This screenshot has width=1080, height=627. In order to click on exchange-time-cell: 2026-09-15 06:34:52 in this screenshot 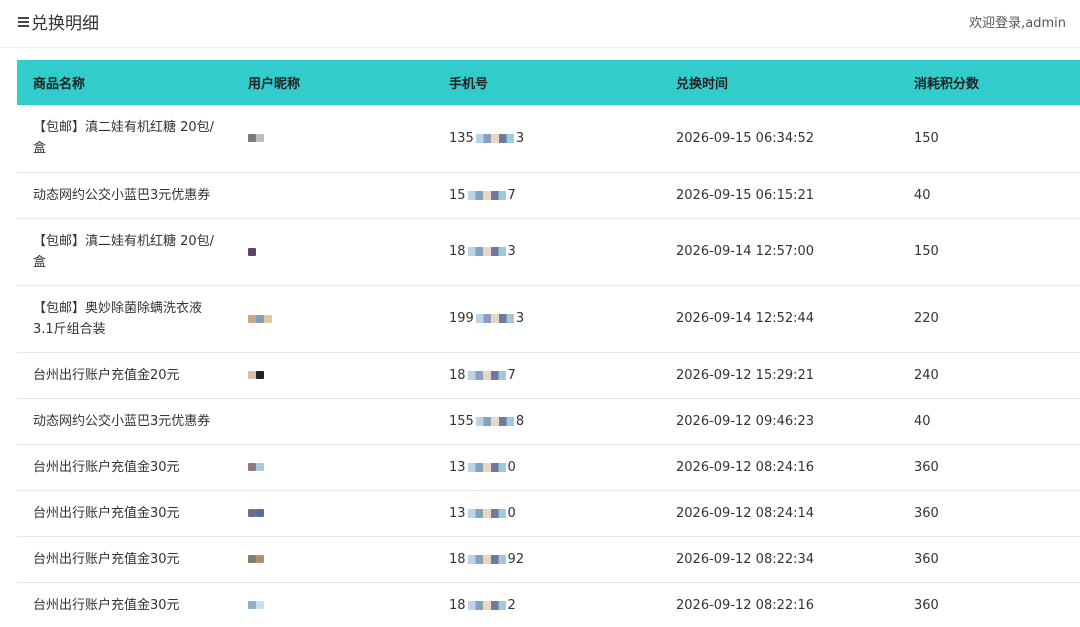, I will do `click(779, 139)`.